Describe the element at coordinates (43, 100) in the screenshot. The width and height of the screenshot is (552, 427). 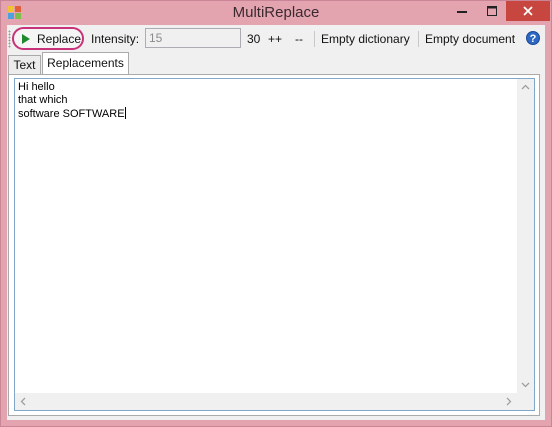
I see `editor-line: that which` at that location.